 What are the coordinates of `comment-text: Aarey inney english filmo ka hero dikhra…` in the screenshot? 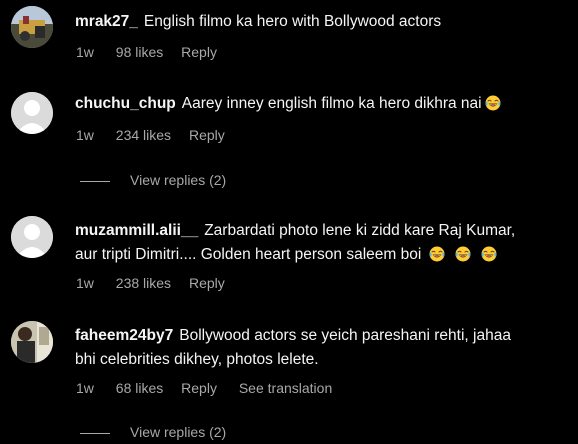 It's located at (331, 103).